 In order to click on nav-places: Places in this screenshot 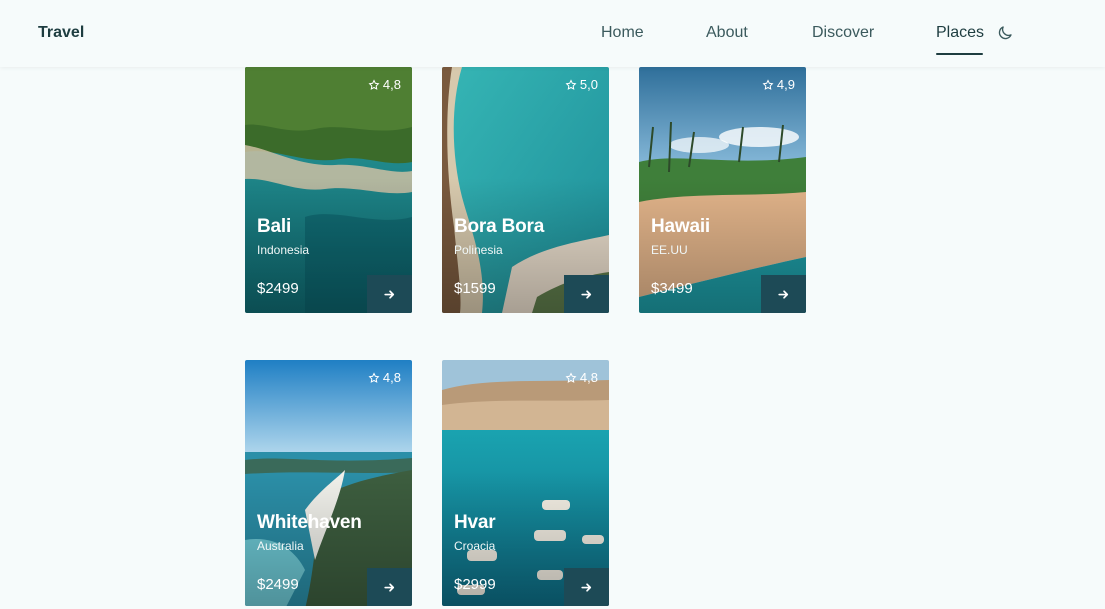, I will do `click(960, 33)`.